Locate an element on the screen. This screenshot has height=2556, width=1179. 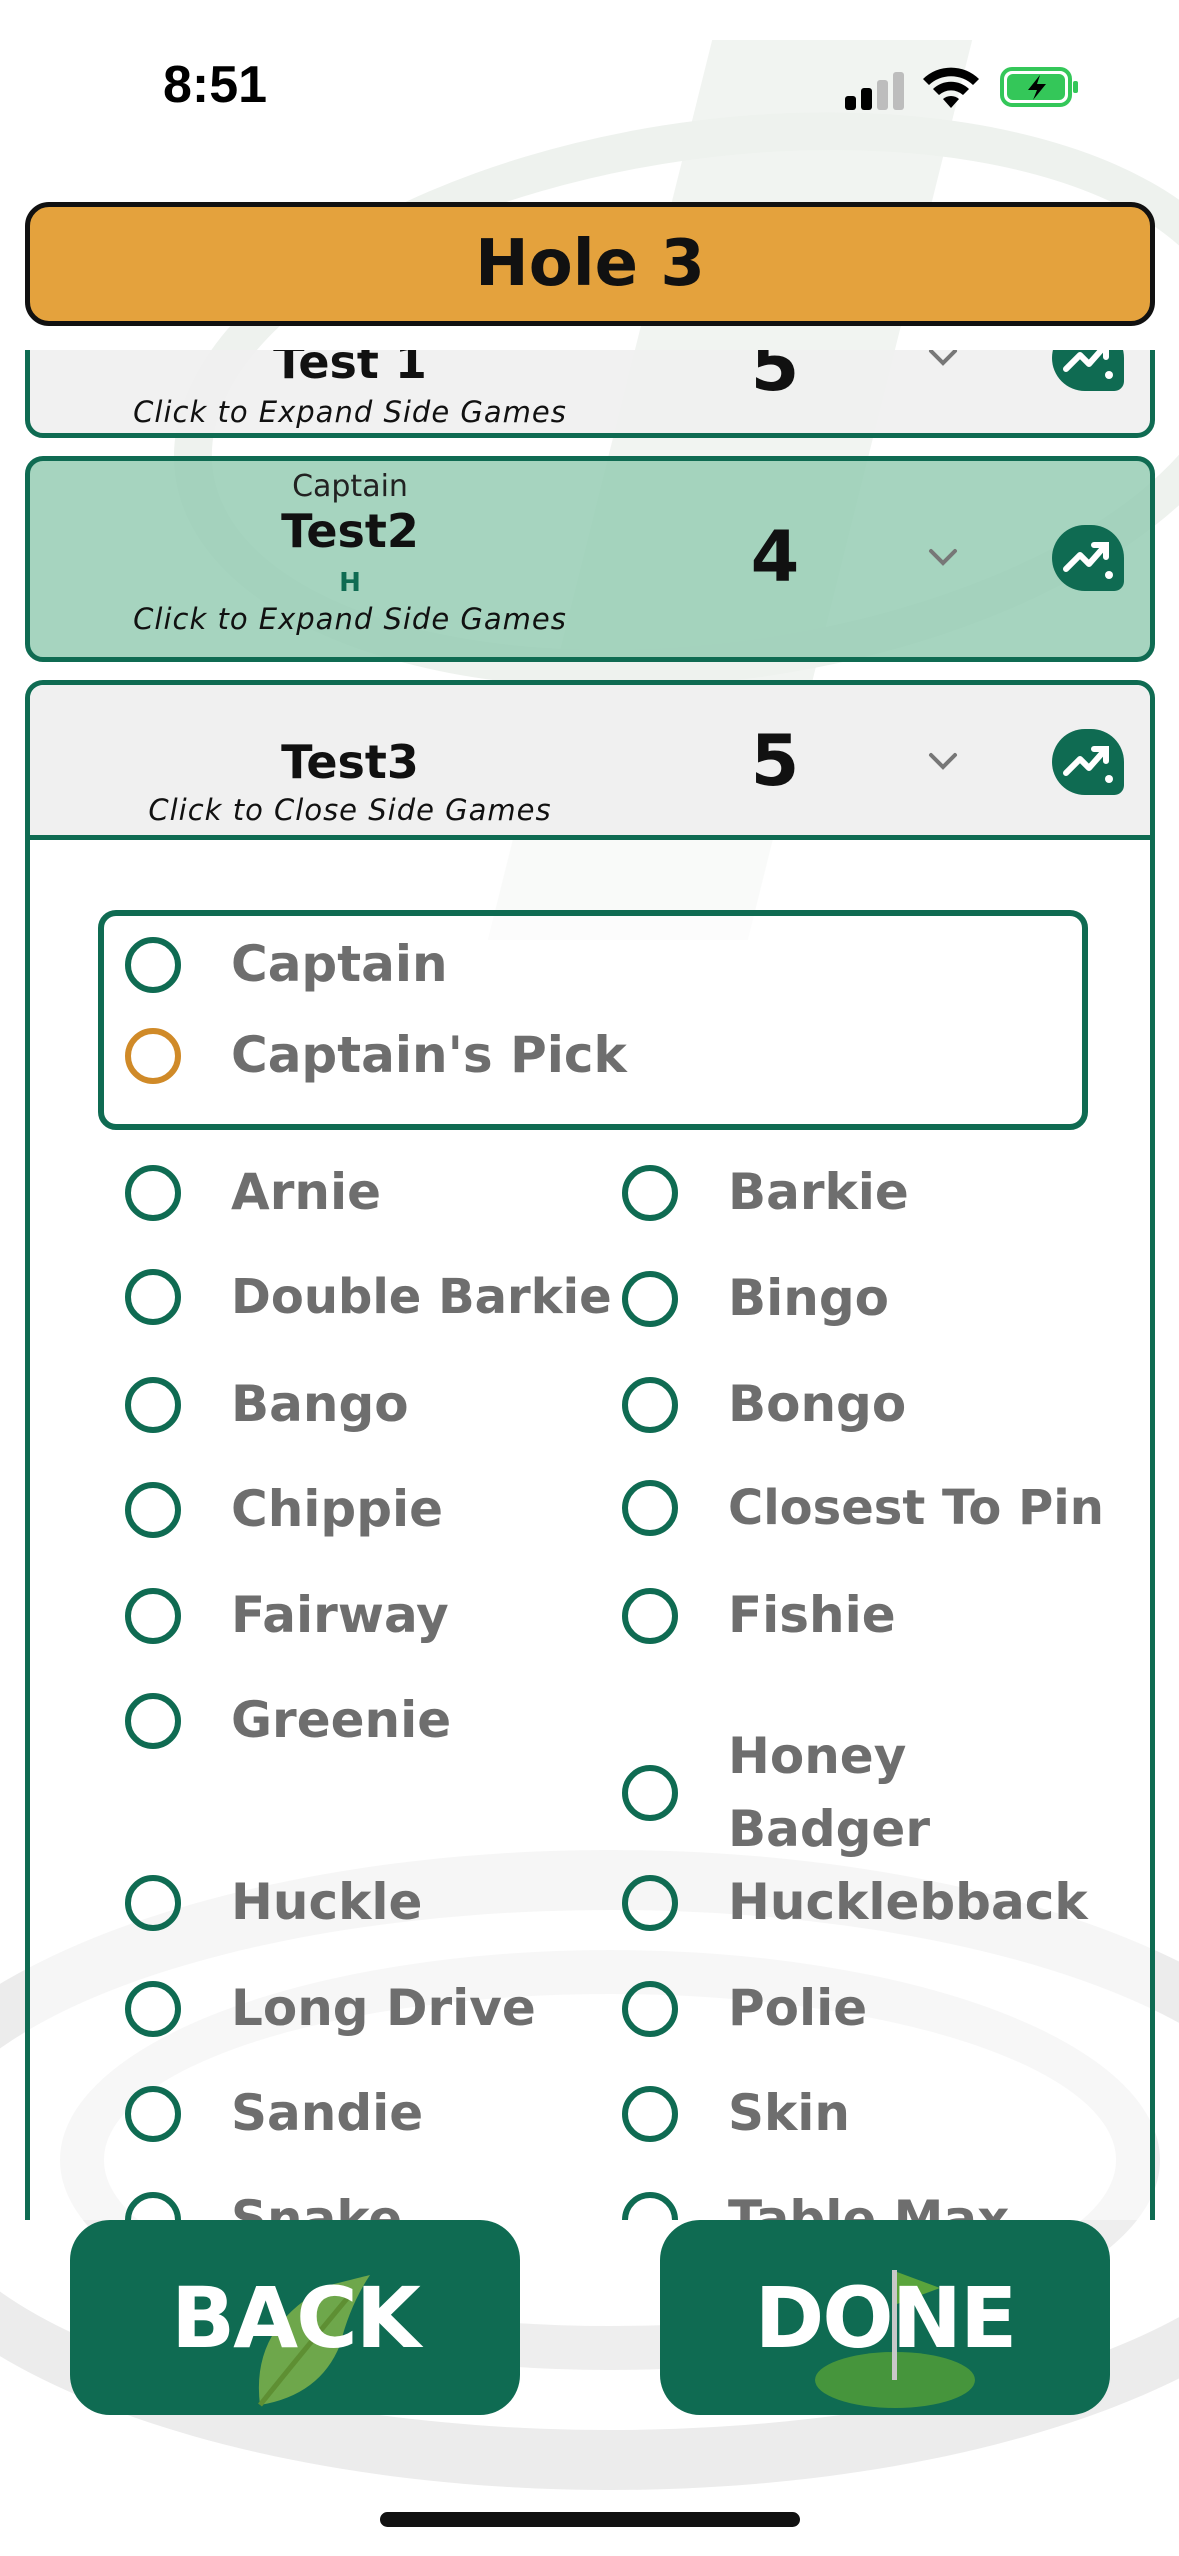
option-label: Chippie is located at coordinates (337, 1509).